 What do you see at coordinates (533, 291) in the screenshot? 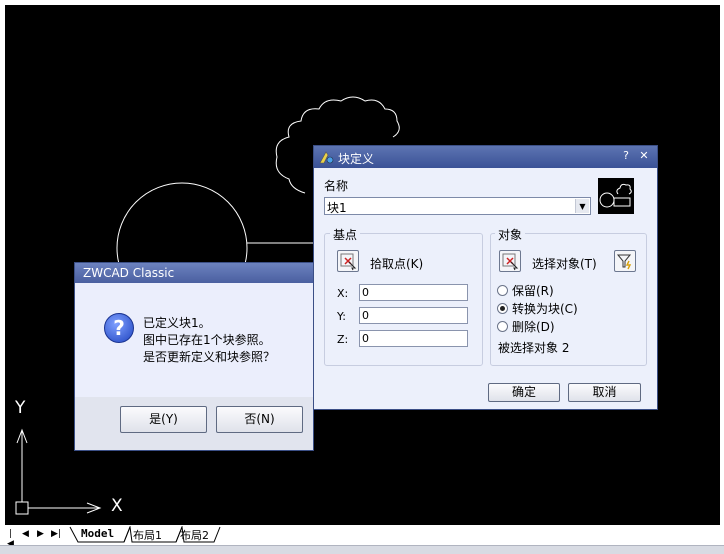
I see `retain-label: 保留(R)` at bounding box center [533, 291].